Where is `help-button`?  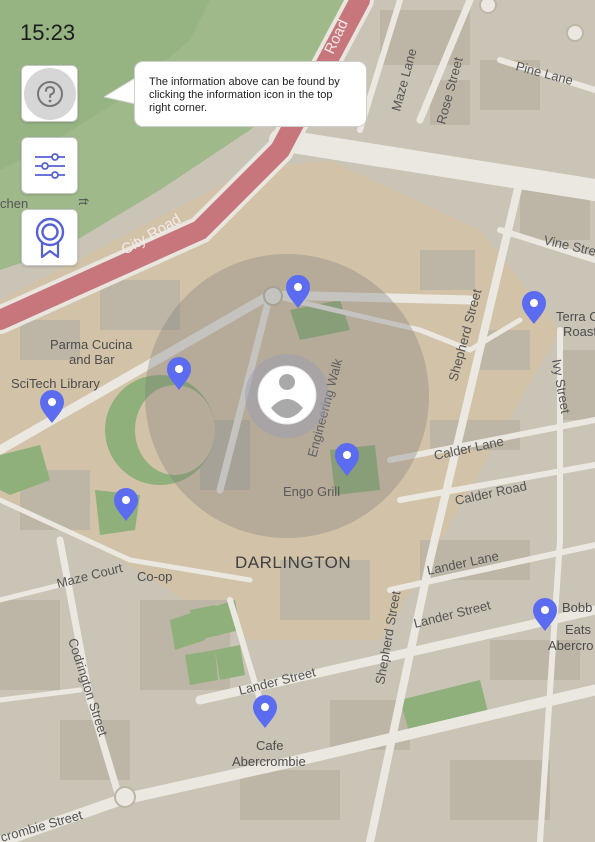
help-button is located at coordinates (49, 93).